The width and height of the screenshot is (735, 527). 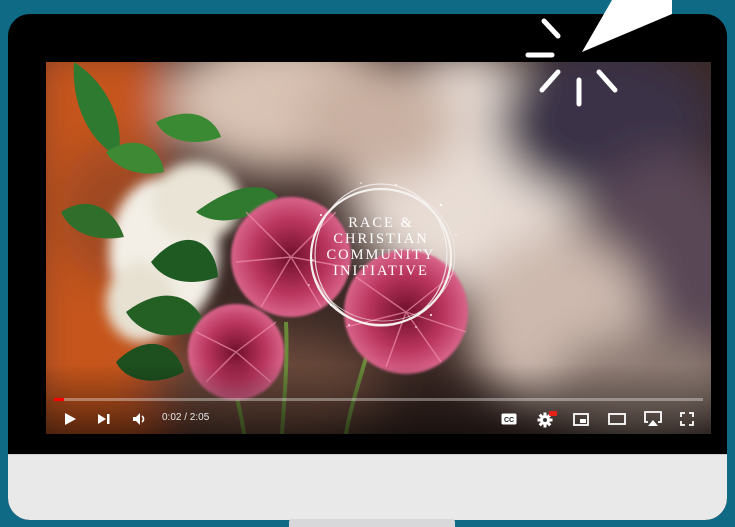 I want to click on hd-badge, so click(x=553, y=413).